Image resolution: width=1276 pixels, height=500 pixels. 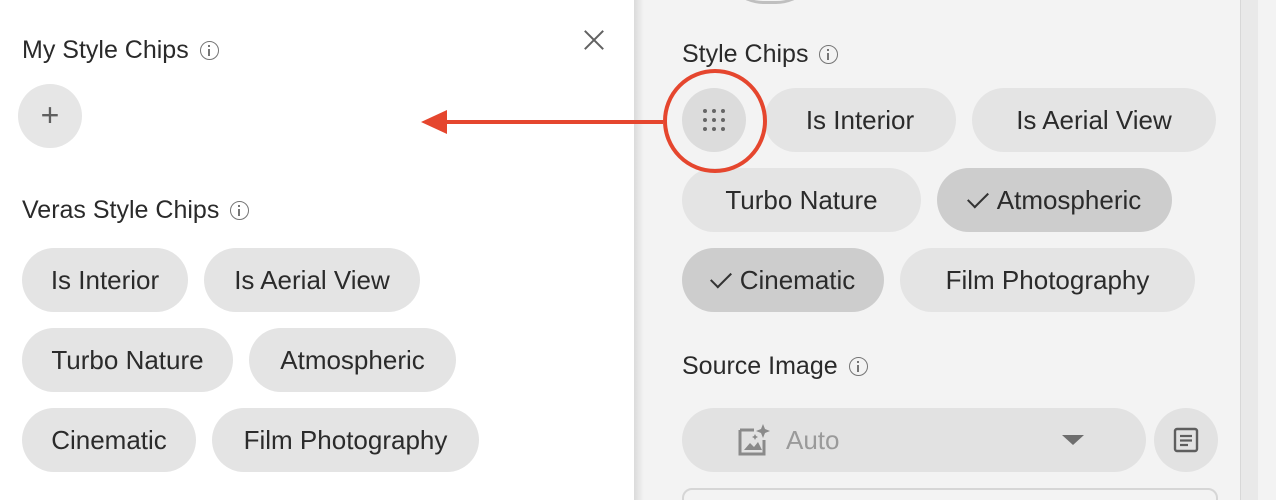 I want to click on open-style-chips-button, so click(x=714, y=120).